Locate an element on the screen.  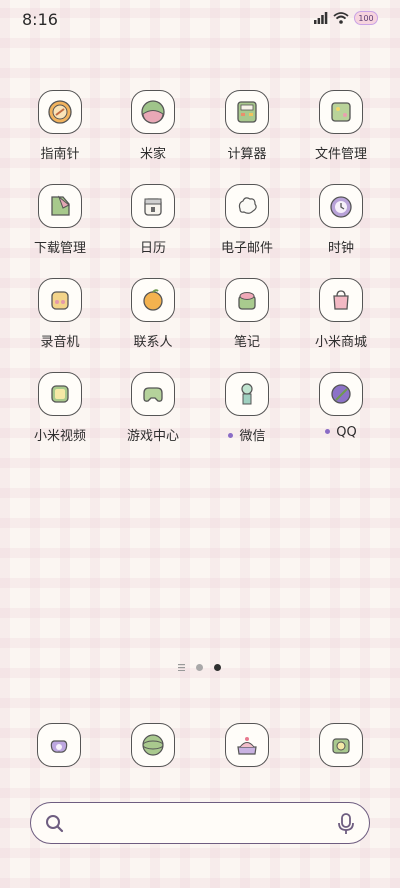
app-label: 指南针 is located at coordinates (60, 154).